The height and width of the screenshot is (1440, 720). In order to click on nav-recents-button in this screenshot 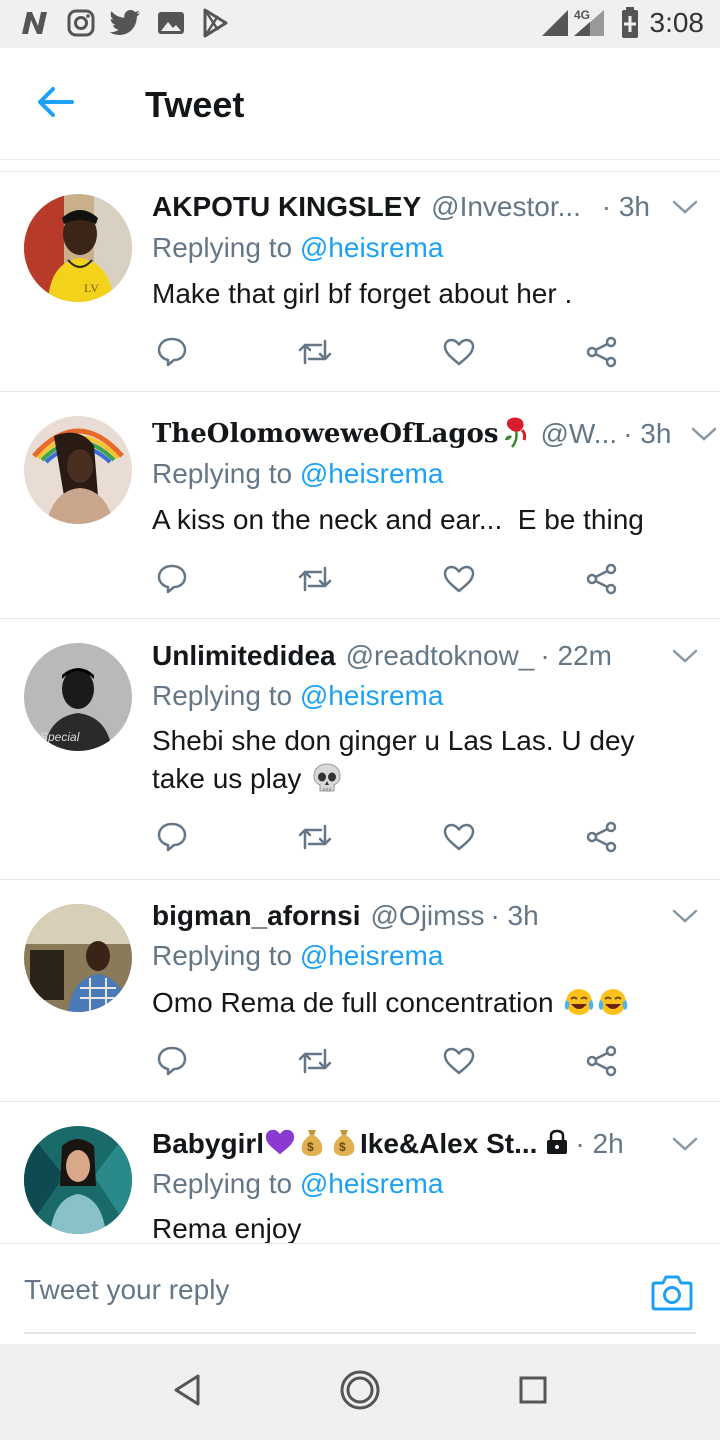, I will do `click(533, 1392)`.